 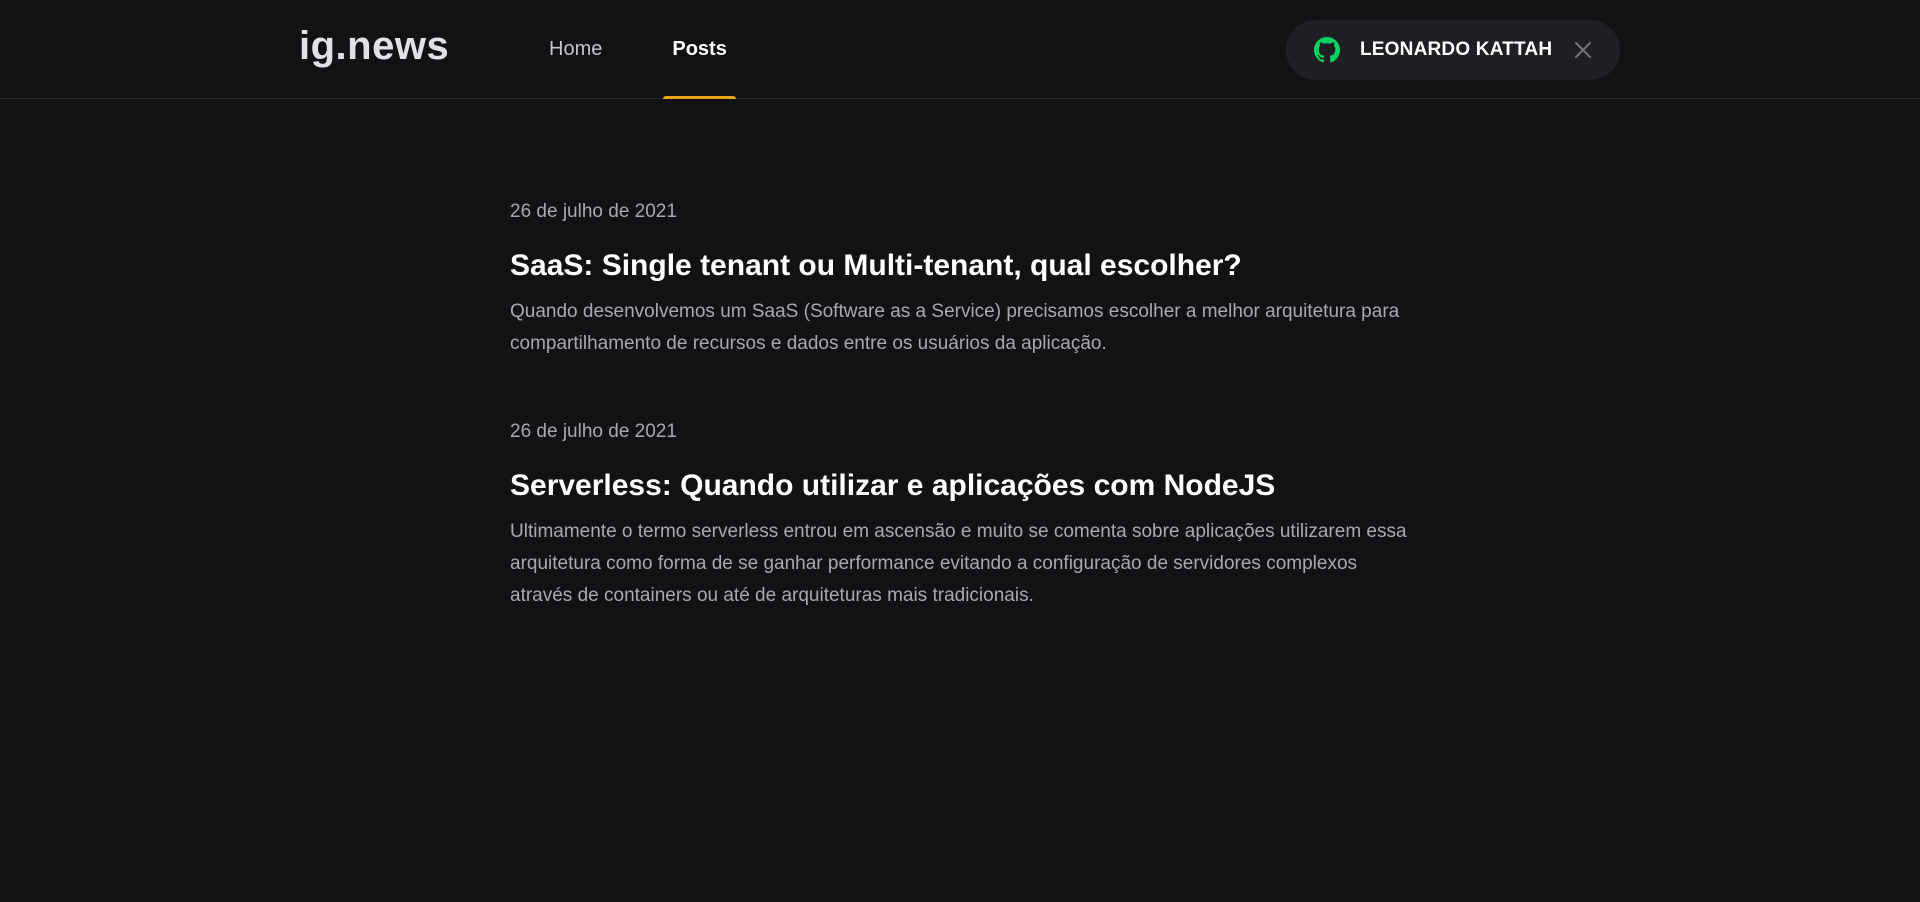 I want to click on main-nav: Home Posts, so click(x=664, y=49).